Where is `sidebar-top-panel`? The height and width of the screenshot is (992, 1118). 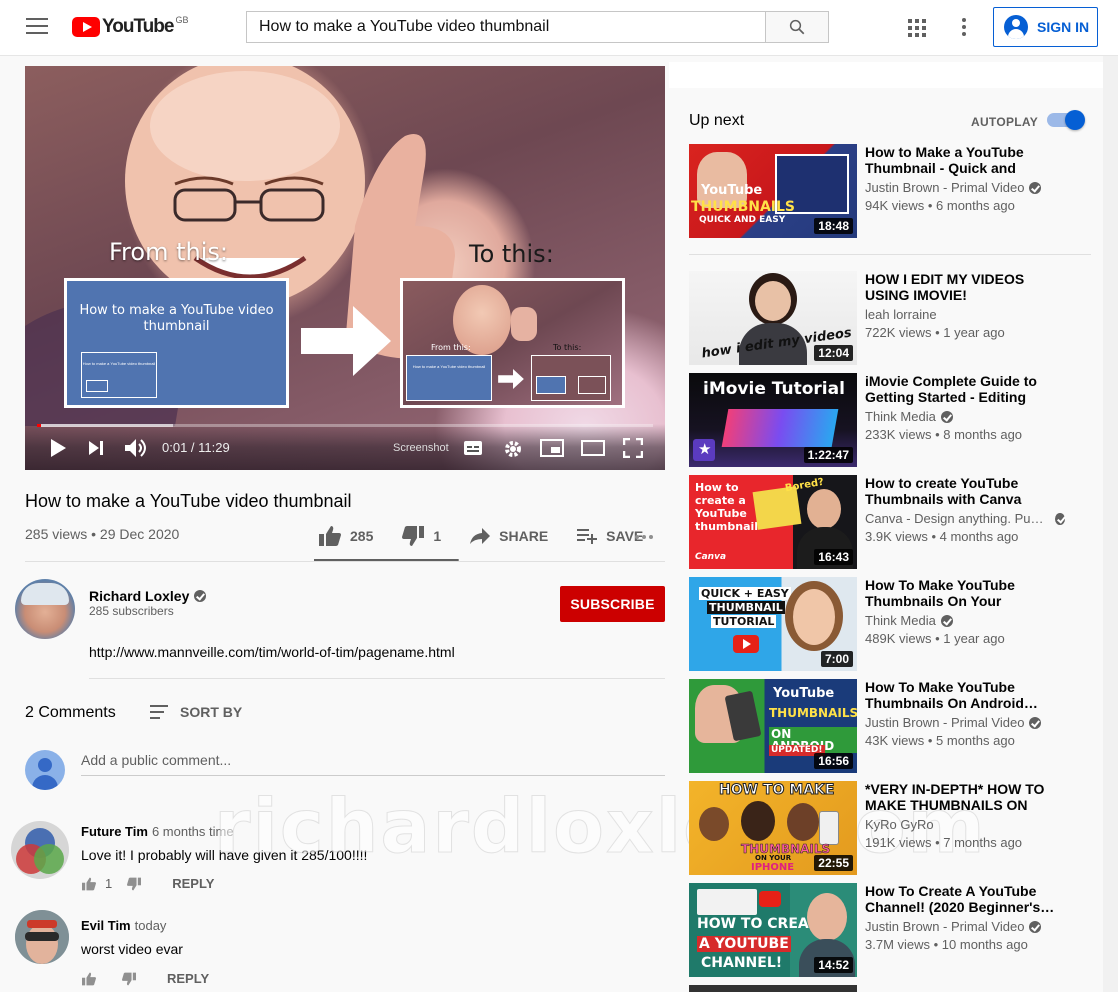
sidebar-top-panel is located at coordinates (886, 75).